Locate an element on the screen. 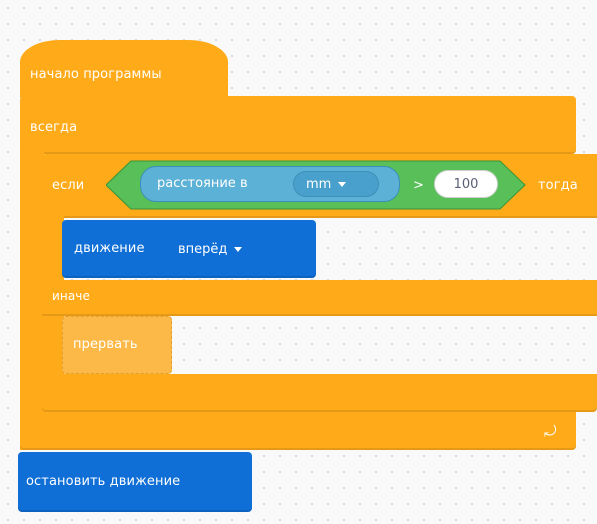 The image size is (597, 524). distance-sensor-block: расстояние в mm is located at coordinates (270, 184).